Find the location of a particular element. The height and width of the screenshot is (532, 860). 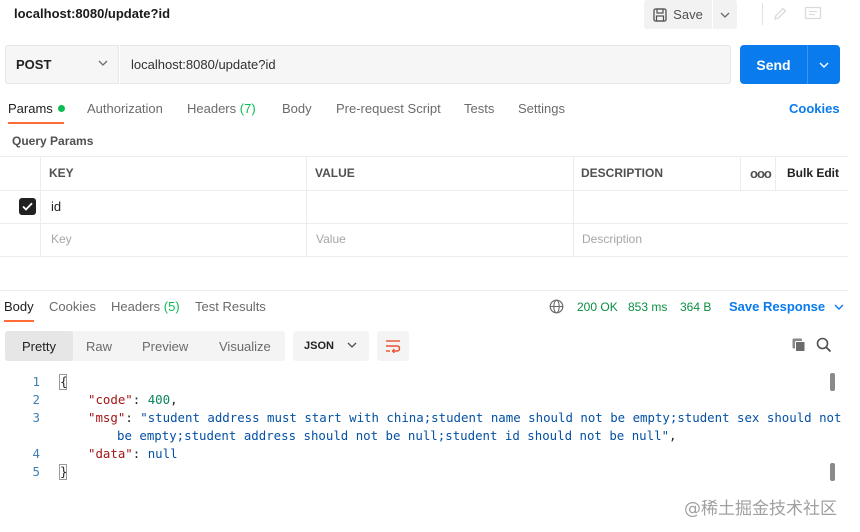

code-line-5: } is located at coordinates (63, 472).